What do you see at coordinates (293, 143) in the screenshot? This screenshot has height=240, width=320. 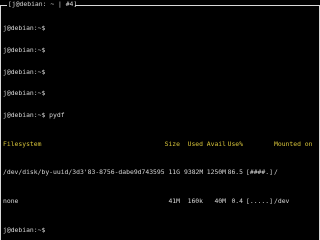 I see `header-mounted-on: Mounted on` at bounding box center [293, 143].